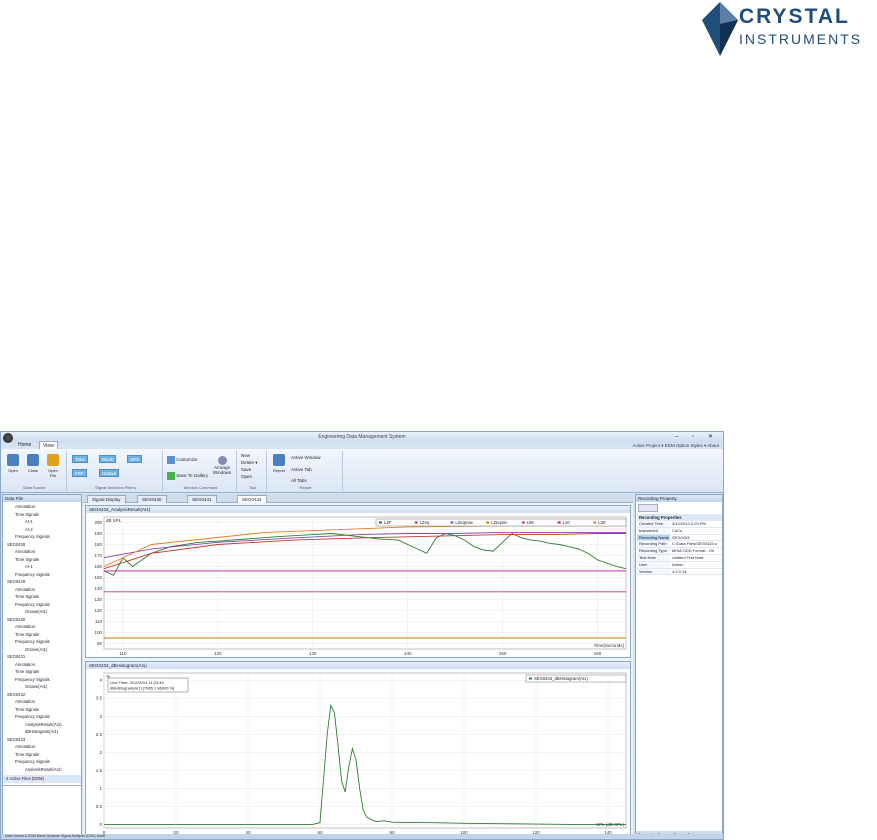  What do you see at coordinates (13, 463) in the screenshot?
I see `open-button: Open` at bounding box center [13, 463].